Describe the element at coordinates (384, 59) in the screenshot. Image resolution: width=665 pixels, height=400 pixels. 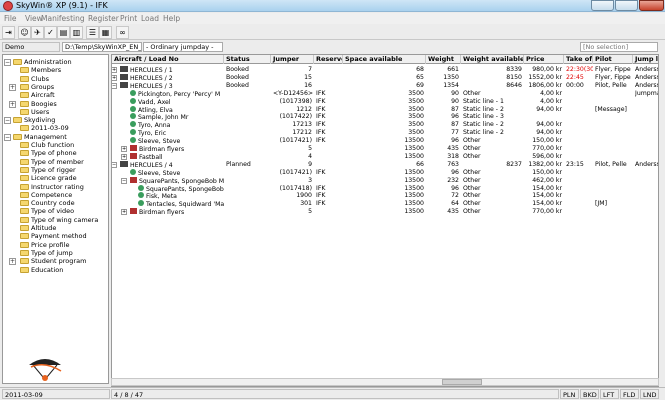
I see `col-header-space-available: Space available` at that location.